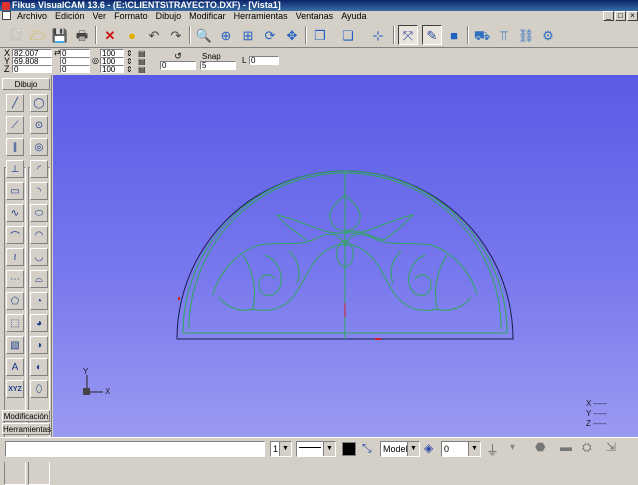 The image size is (638, 485). I want to click on parallel-line-icon: ∥, so click(15, 147).